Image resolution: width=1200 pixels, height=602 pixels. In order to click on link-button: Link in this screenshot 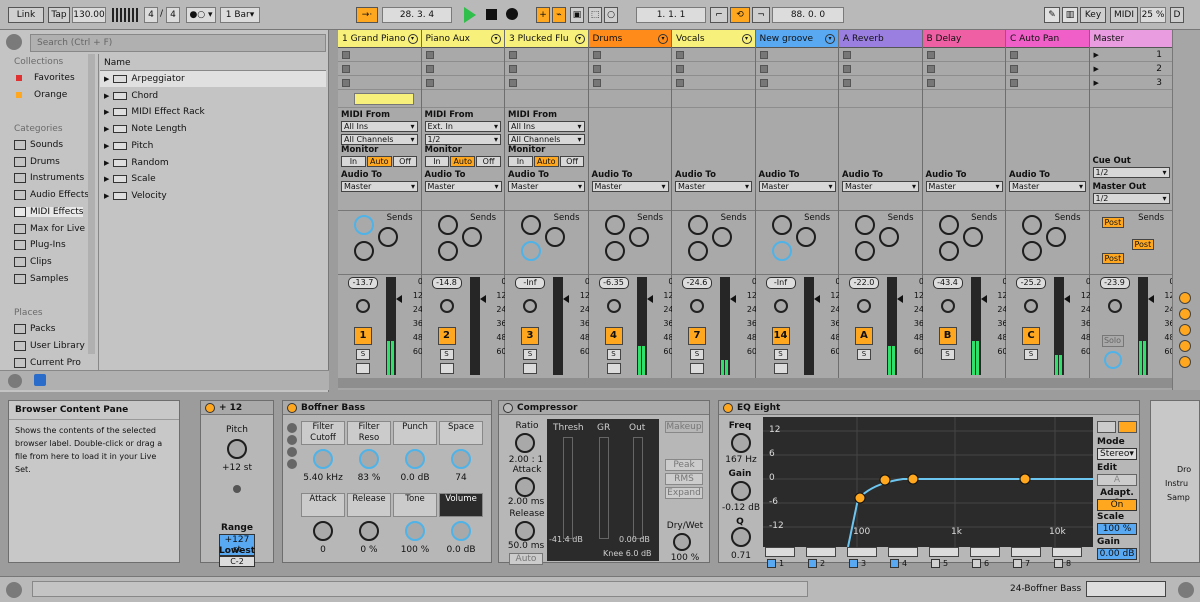, I will do `click(26, 15)`.